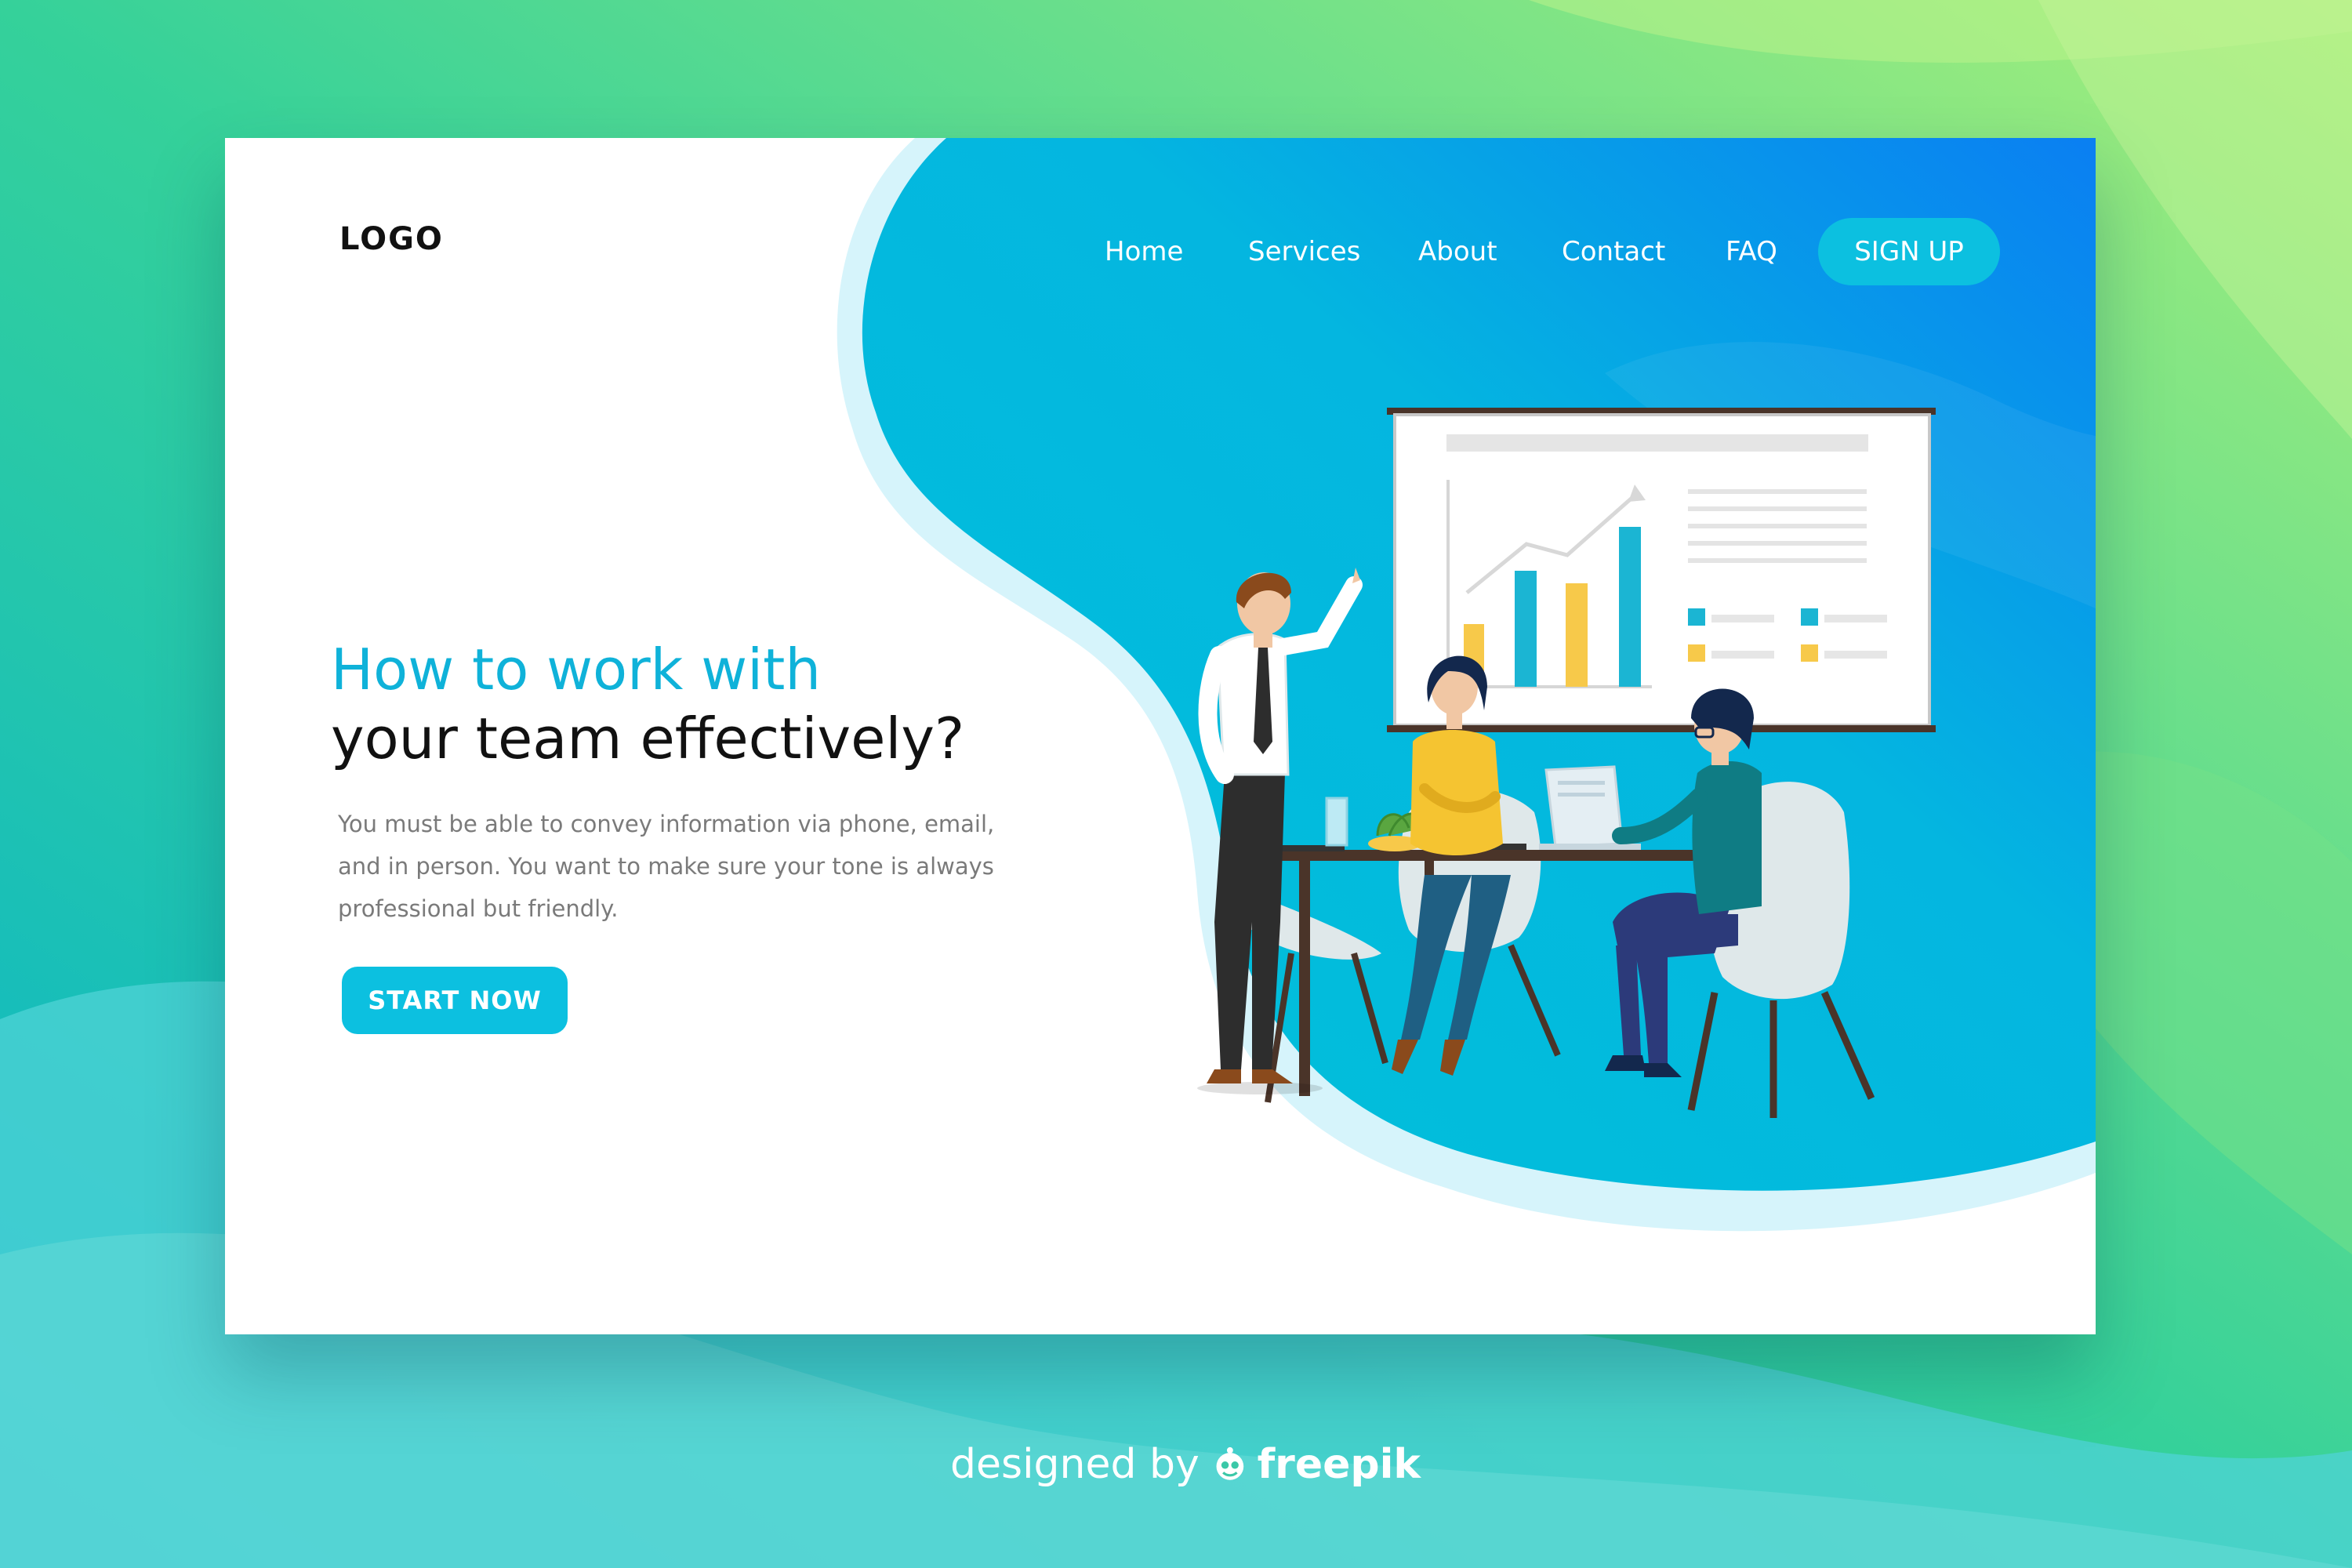  Describe the element at coordinates (1075, 1464) in the screenshot. I see `designed-by-text: designed by` at that location.